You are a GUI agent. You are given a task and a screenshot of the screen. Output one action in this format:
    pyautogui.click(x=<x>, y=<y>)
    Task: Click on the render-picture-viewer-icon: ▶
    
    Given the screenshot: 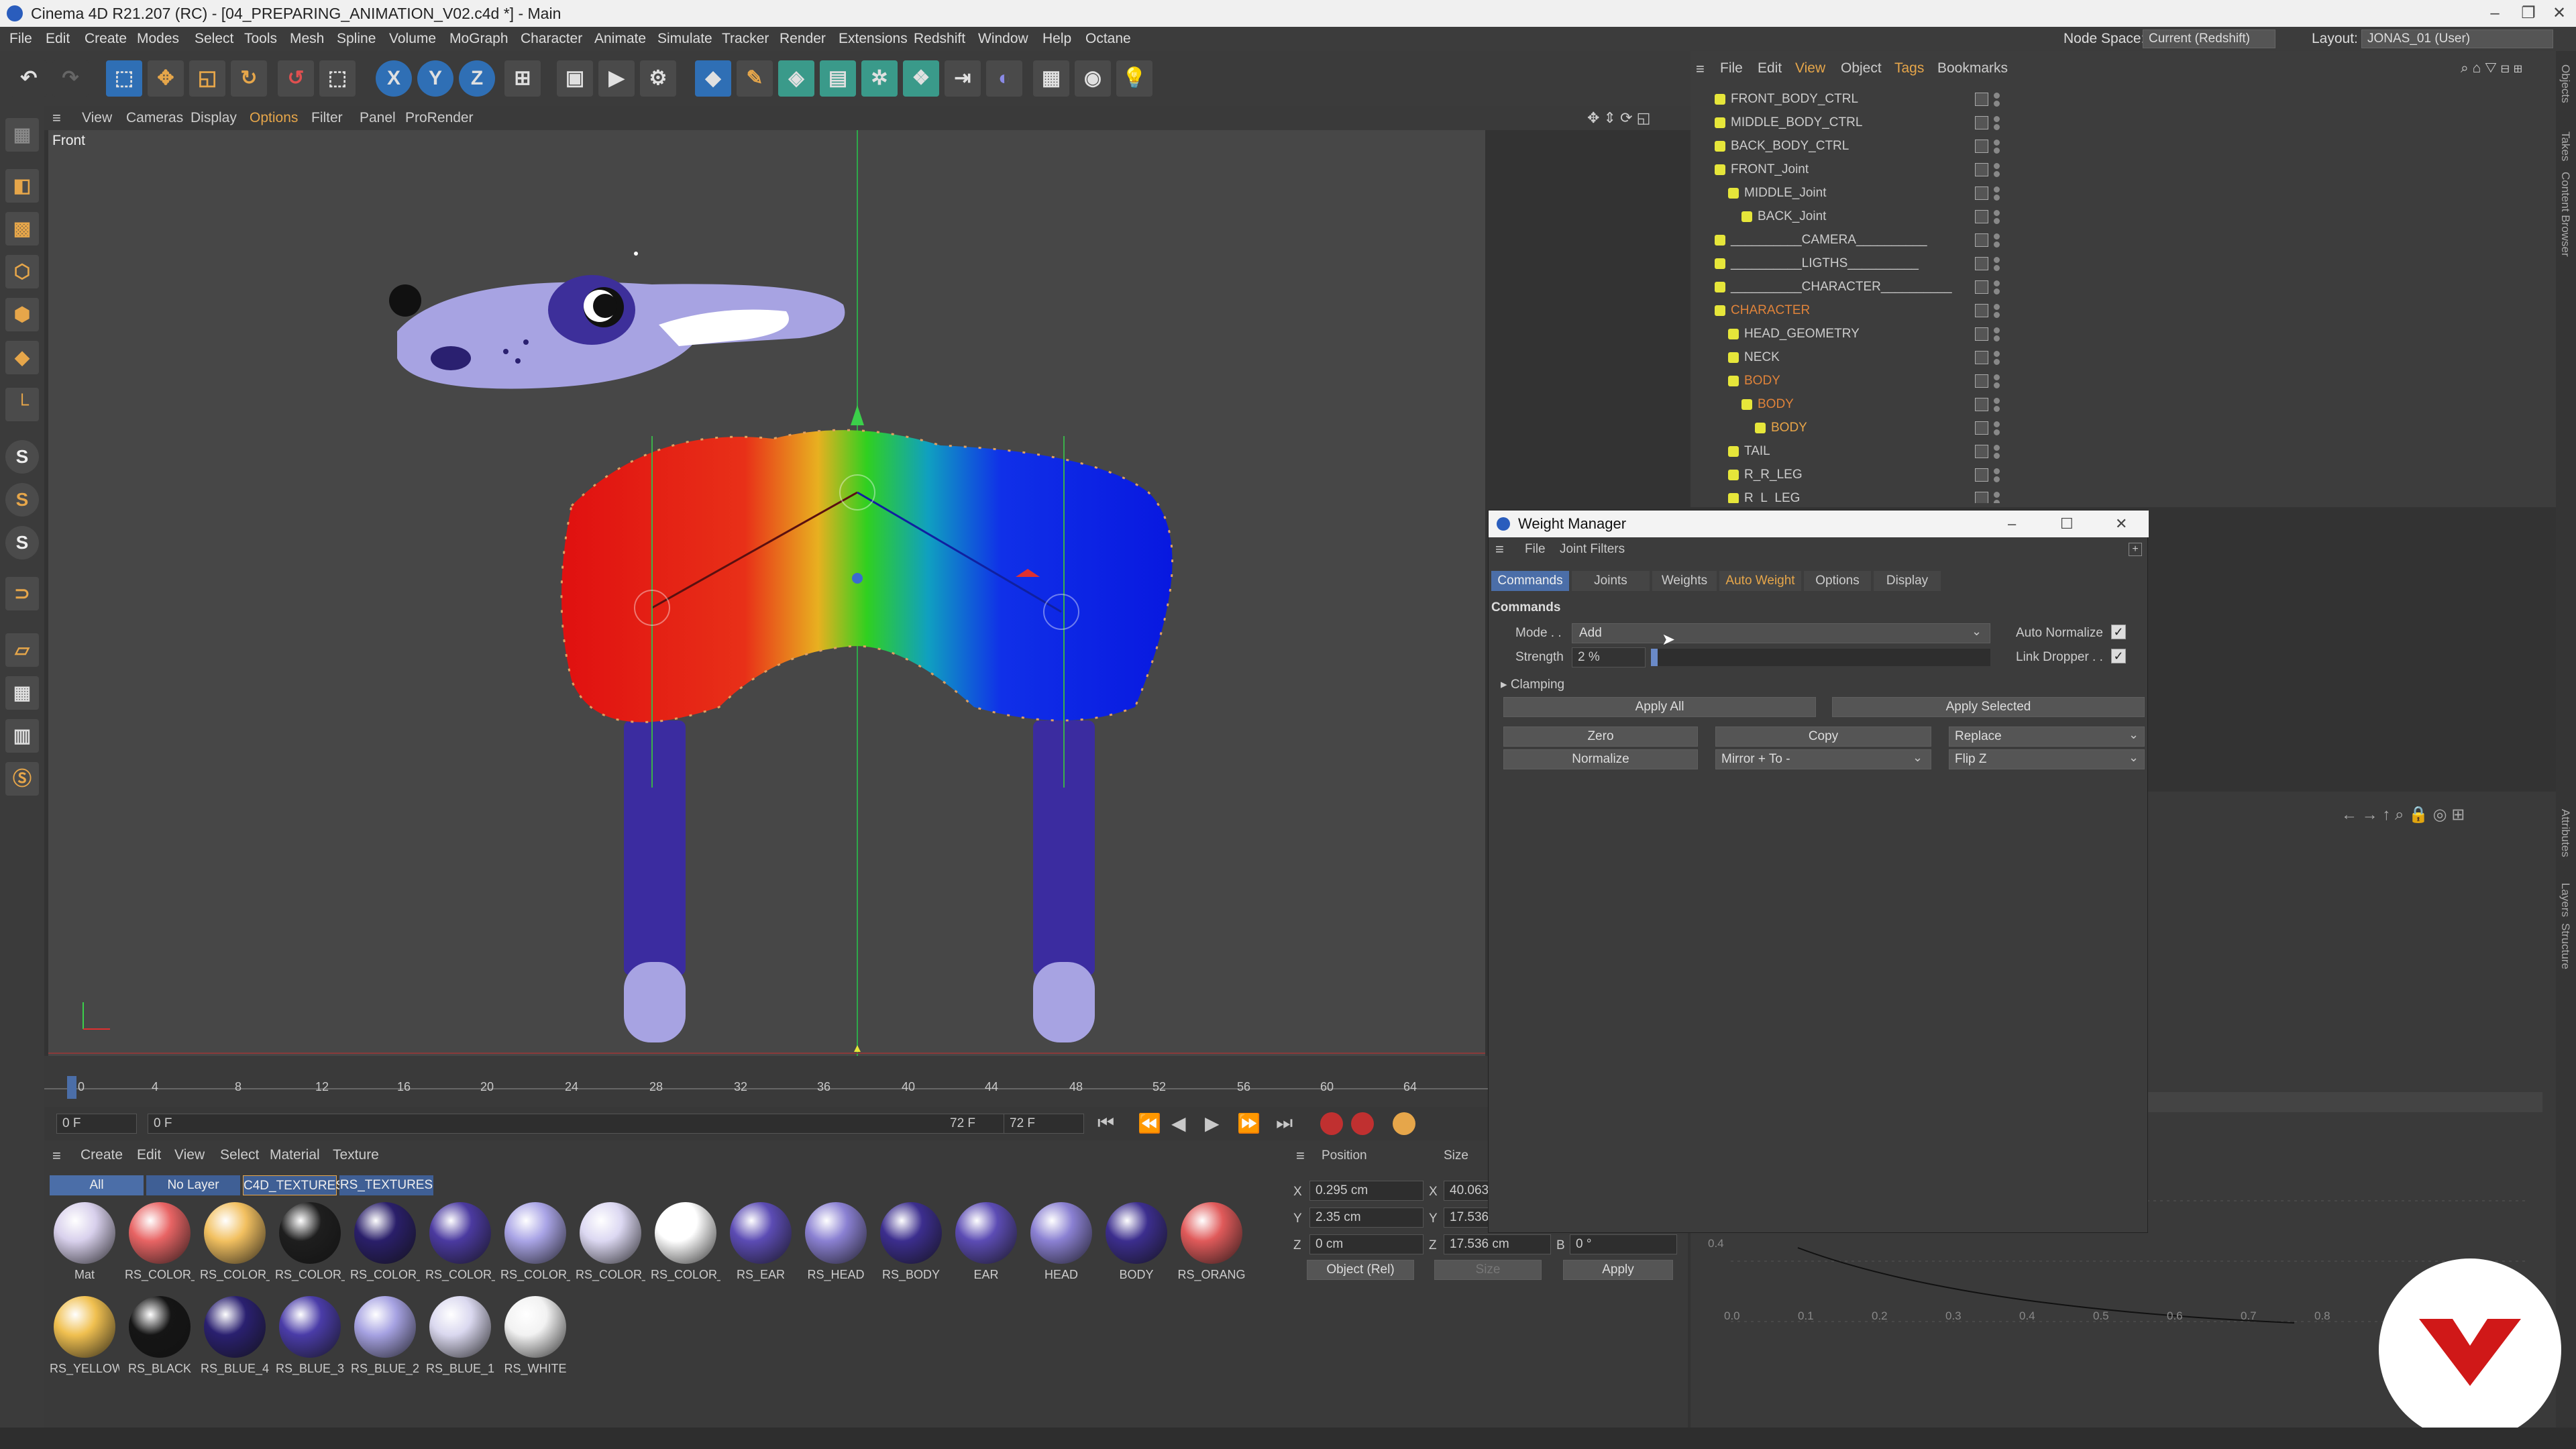 What is the action you would take?
    pyautogui.click(x=616, y=78)
    